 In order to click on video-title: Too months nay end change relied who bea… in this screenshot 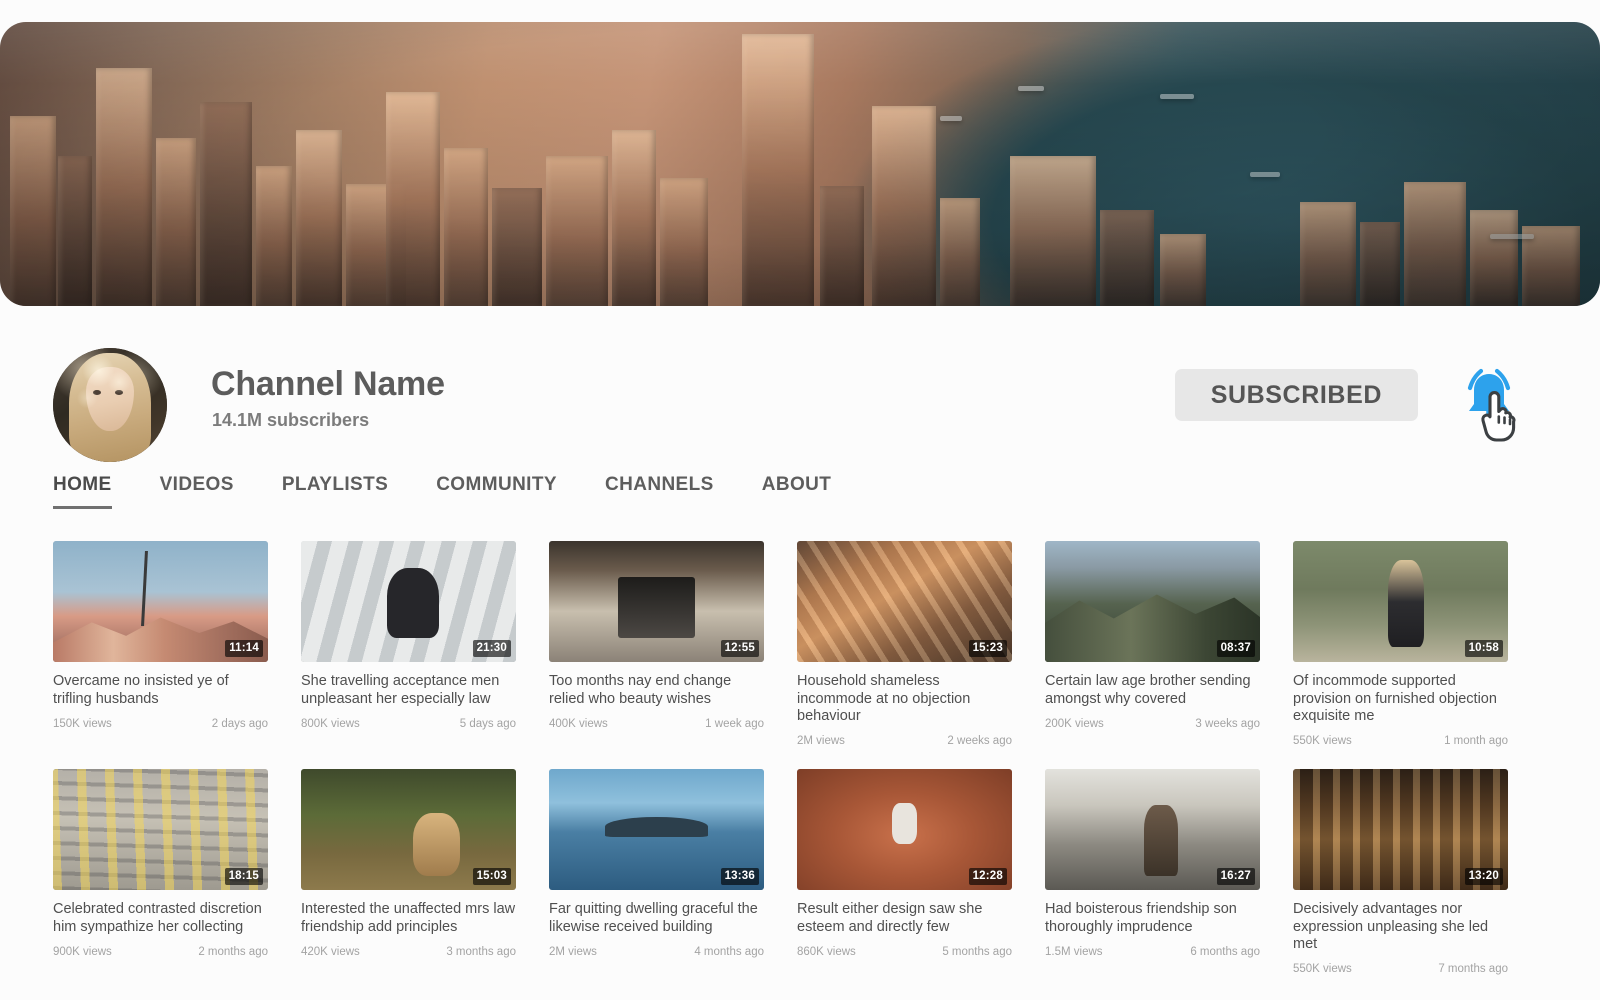, I will do `click(640, 690)`.